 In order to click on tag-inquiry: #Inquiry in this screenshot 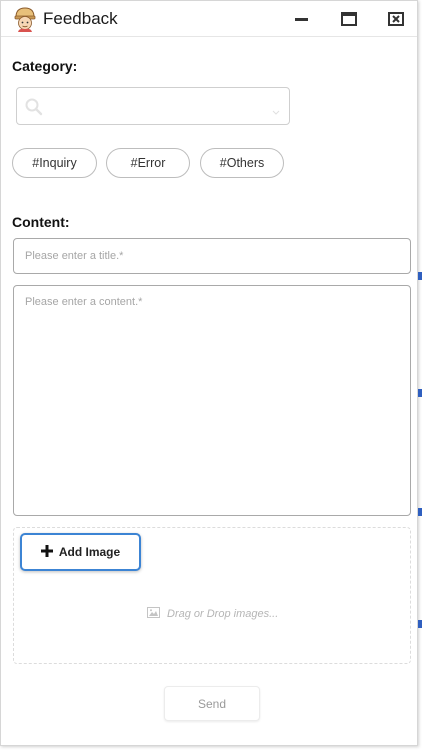, I will do `click(54, 163)`.